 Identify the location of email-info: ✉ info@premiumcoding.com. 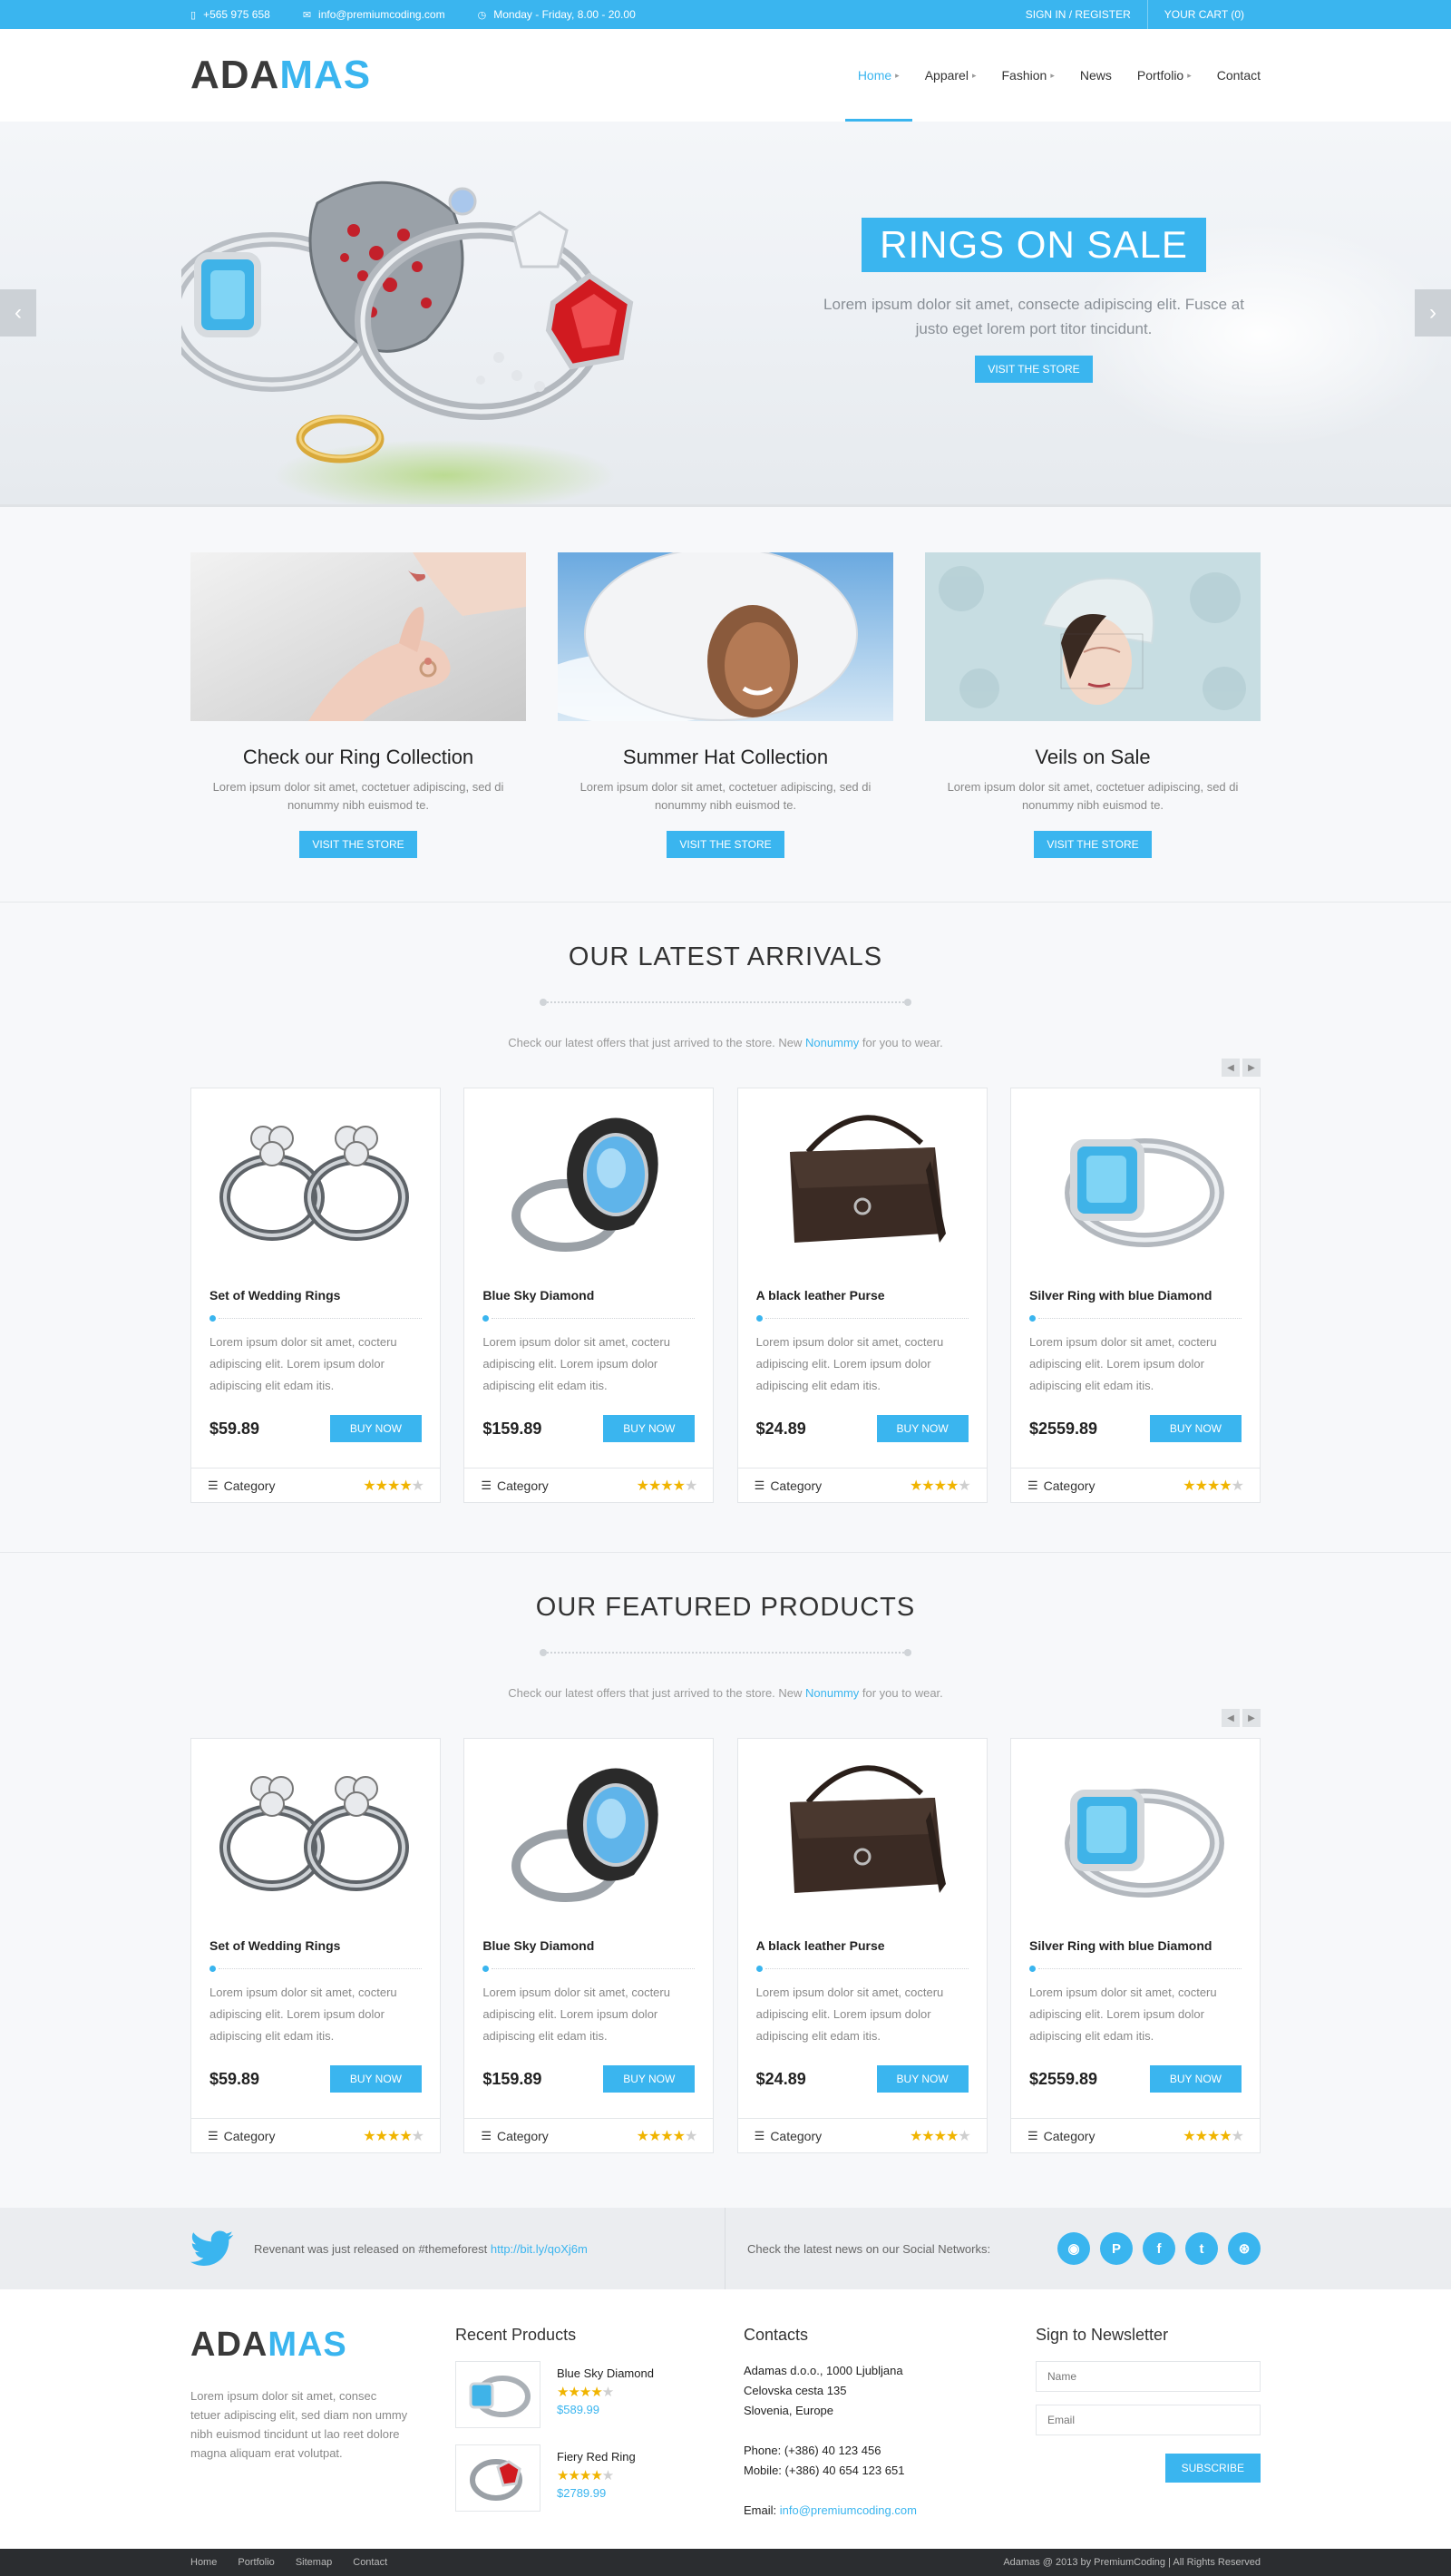
(374, 14).